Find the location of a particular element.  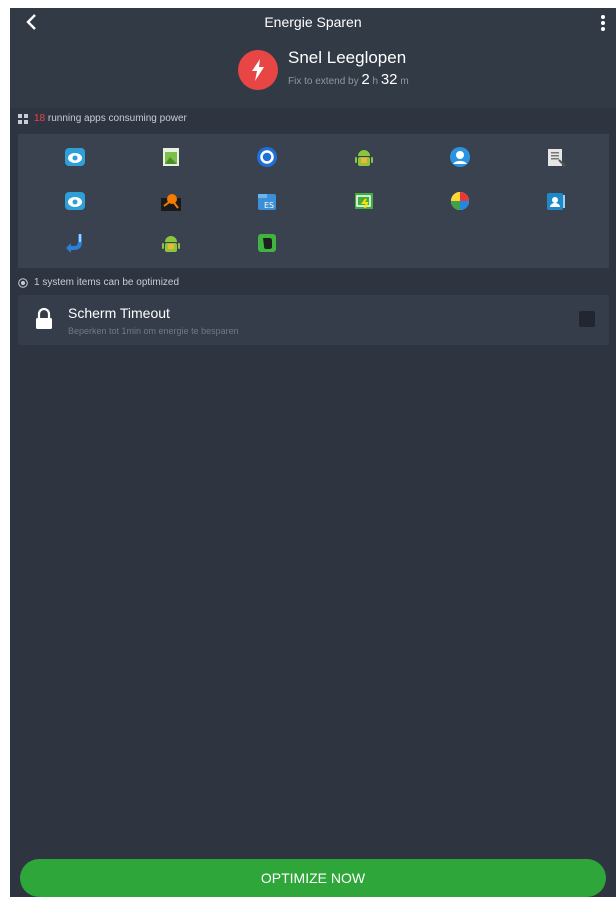

overflow-menu-icon is located at coordinates (603, 24).